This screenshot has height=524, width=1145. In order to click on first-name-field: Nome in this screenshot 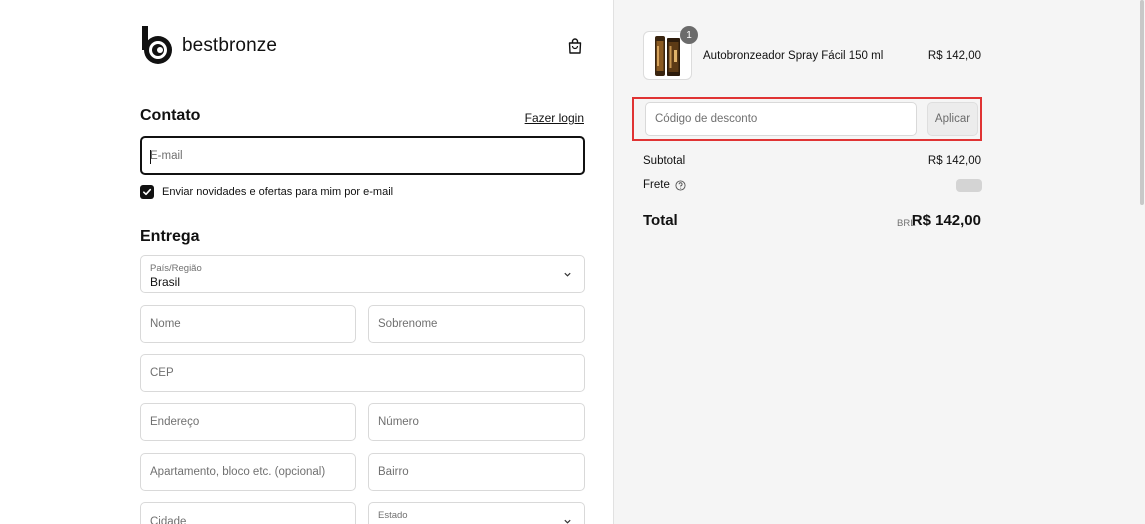, I will do `click(248, 324)`.